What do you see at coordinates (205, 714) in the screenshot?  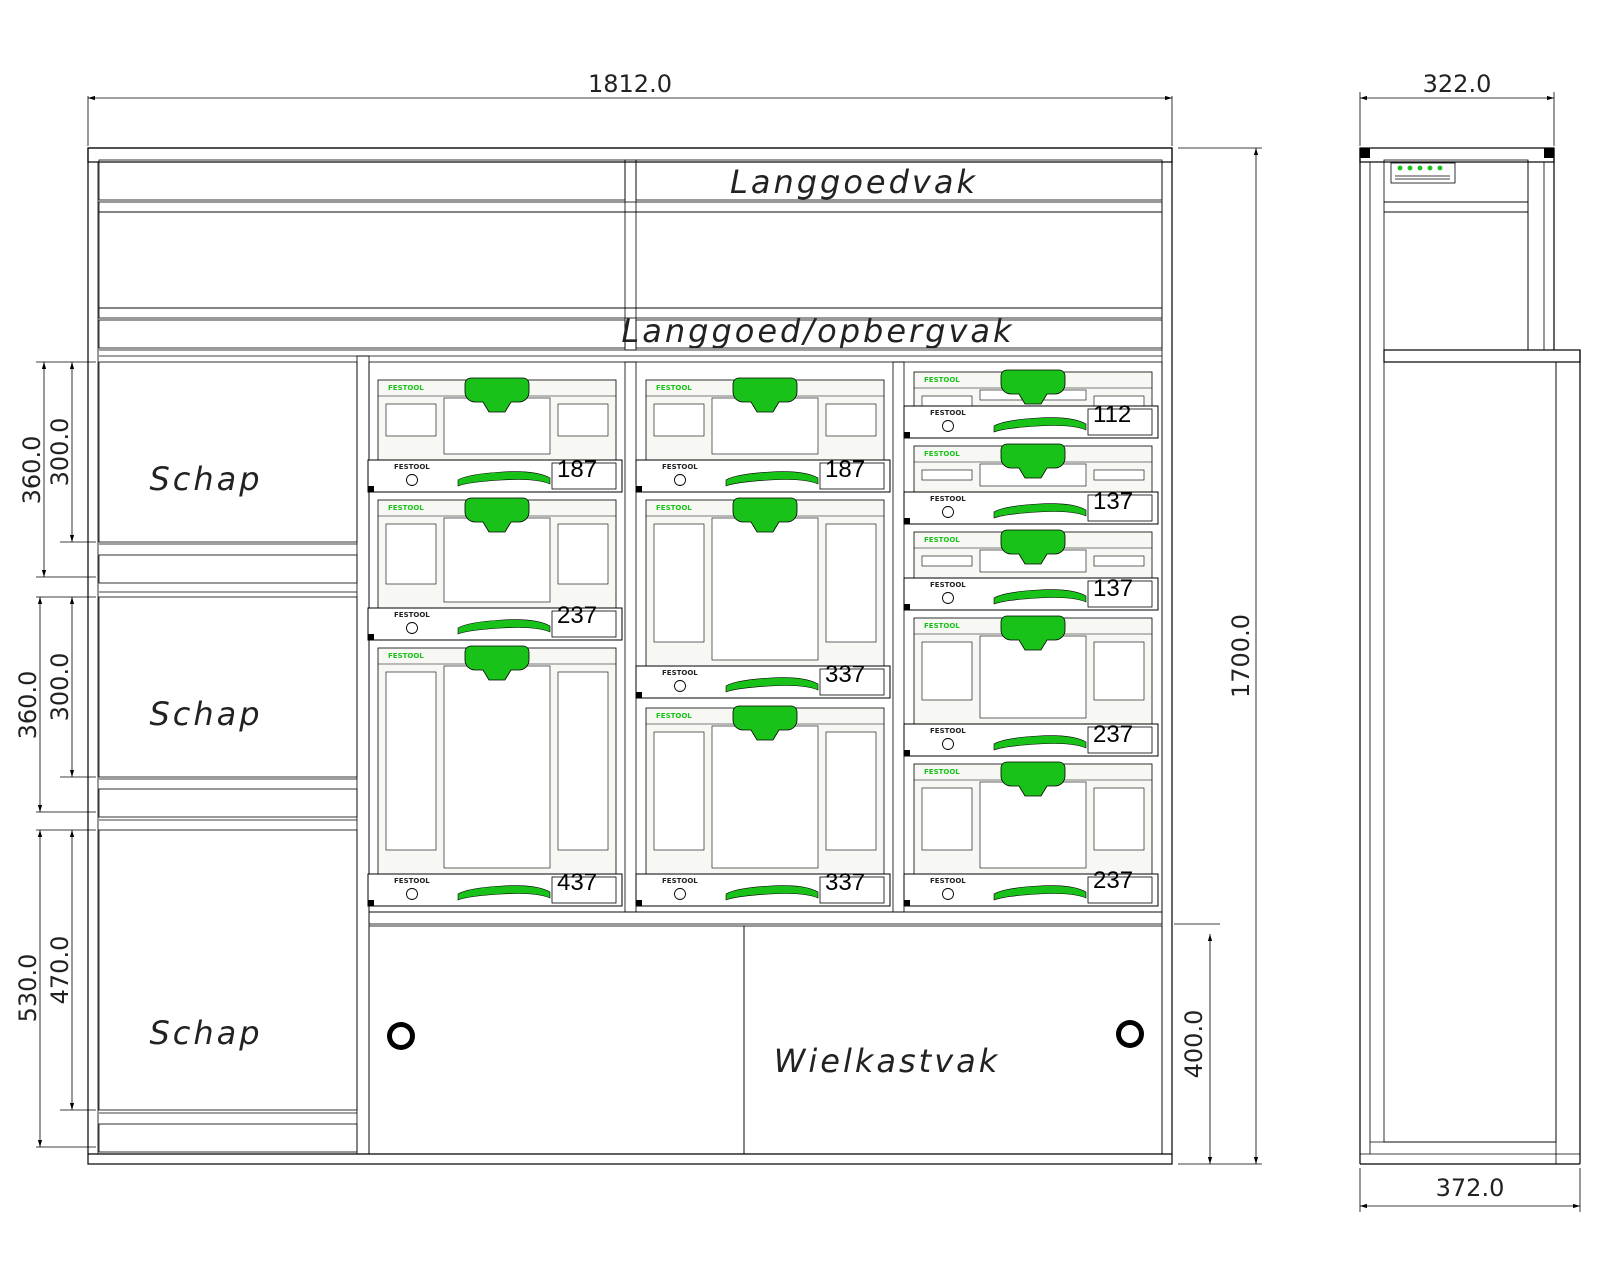 I see `shelf-2-label: Schap` at bounding box center [205, 714].